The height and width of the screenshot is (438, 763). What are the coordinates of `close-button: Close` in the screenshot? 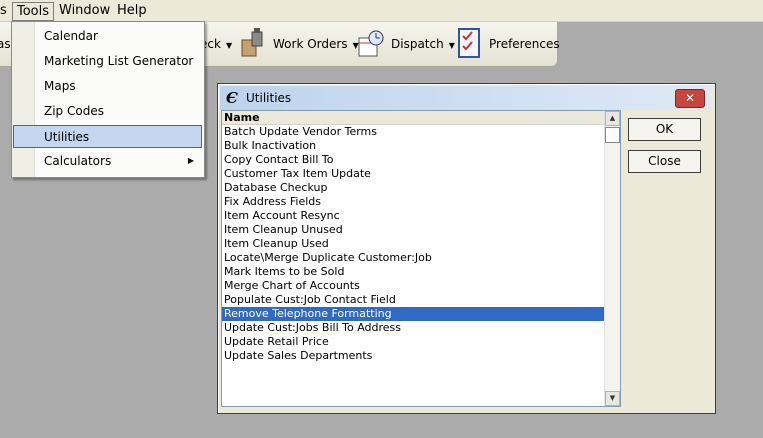 It's located at (664, 161).